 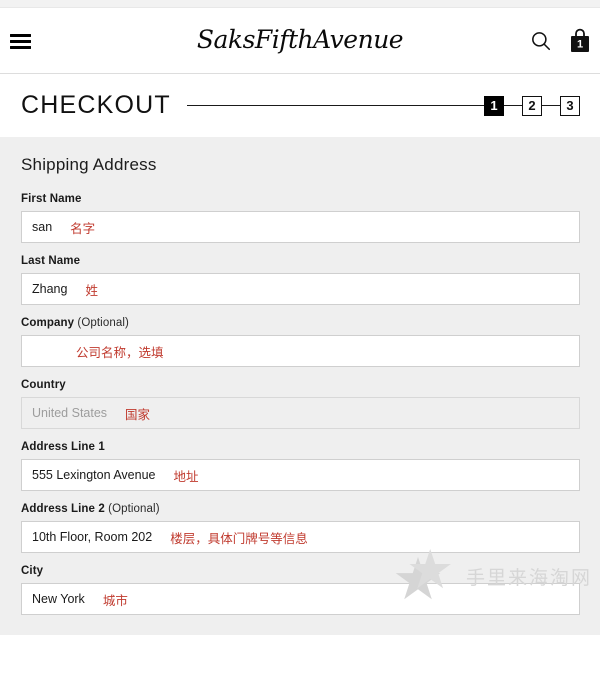 I want to click on checkout-step-2: 2, so click(x=532, y=105).